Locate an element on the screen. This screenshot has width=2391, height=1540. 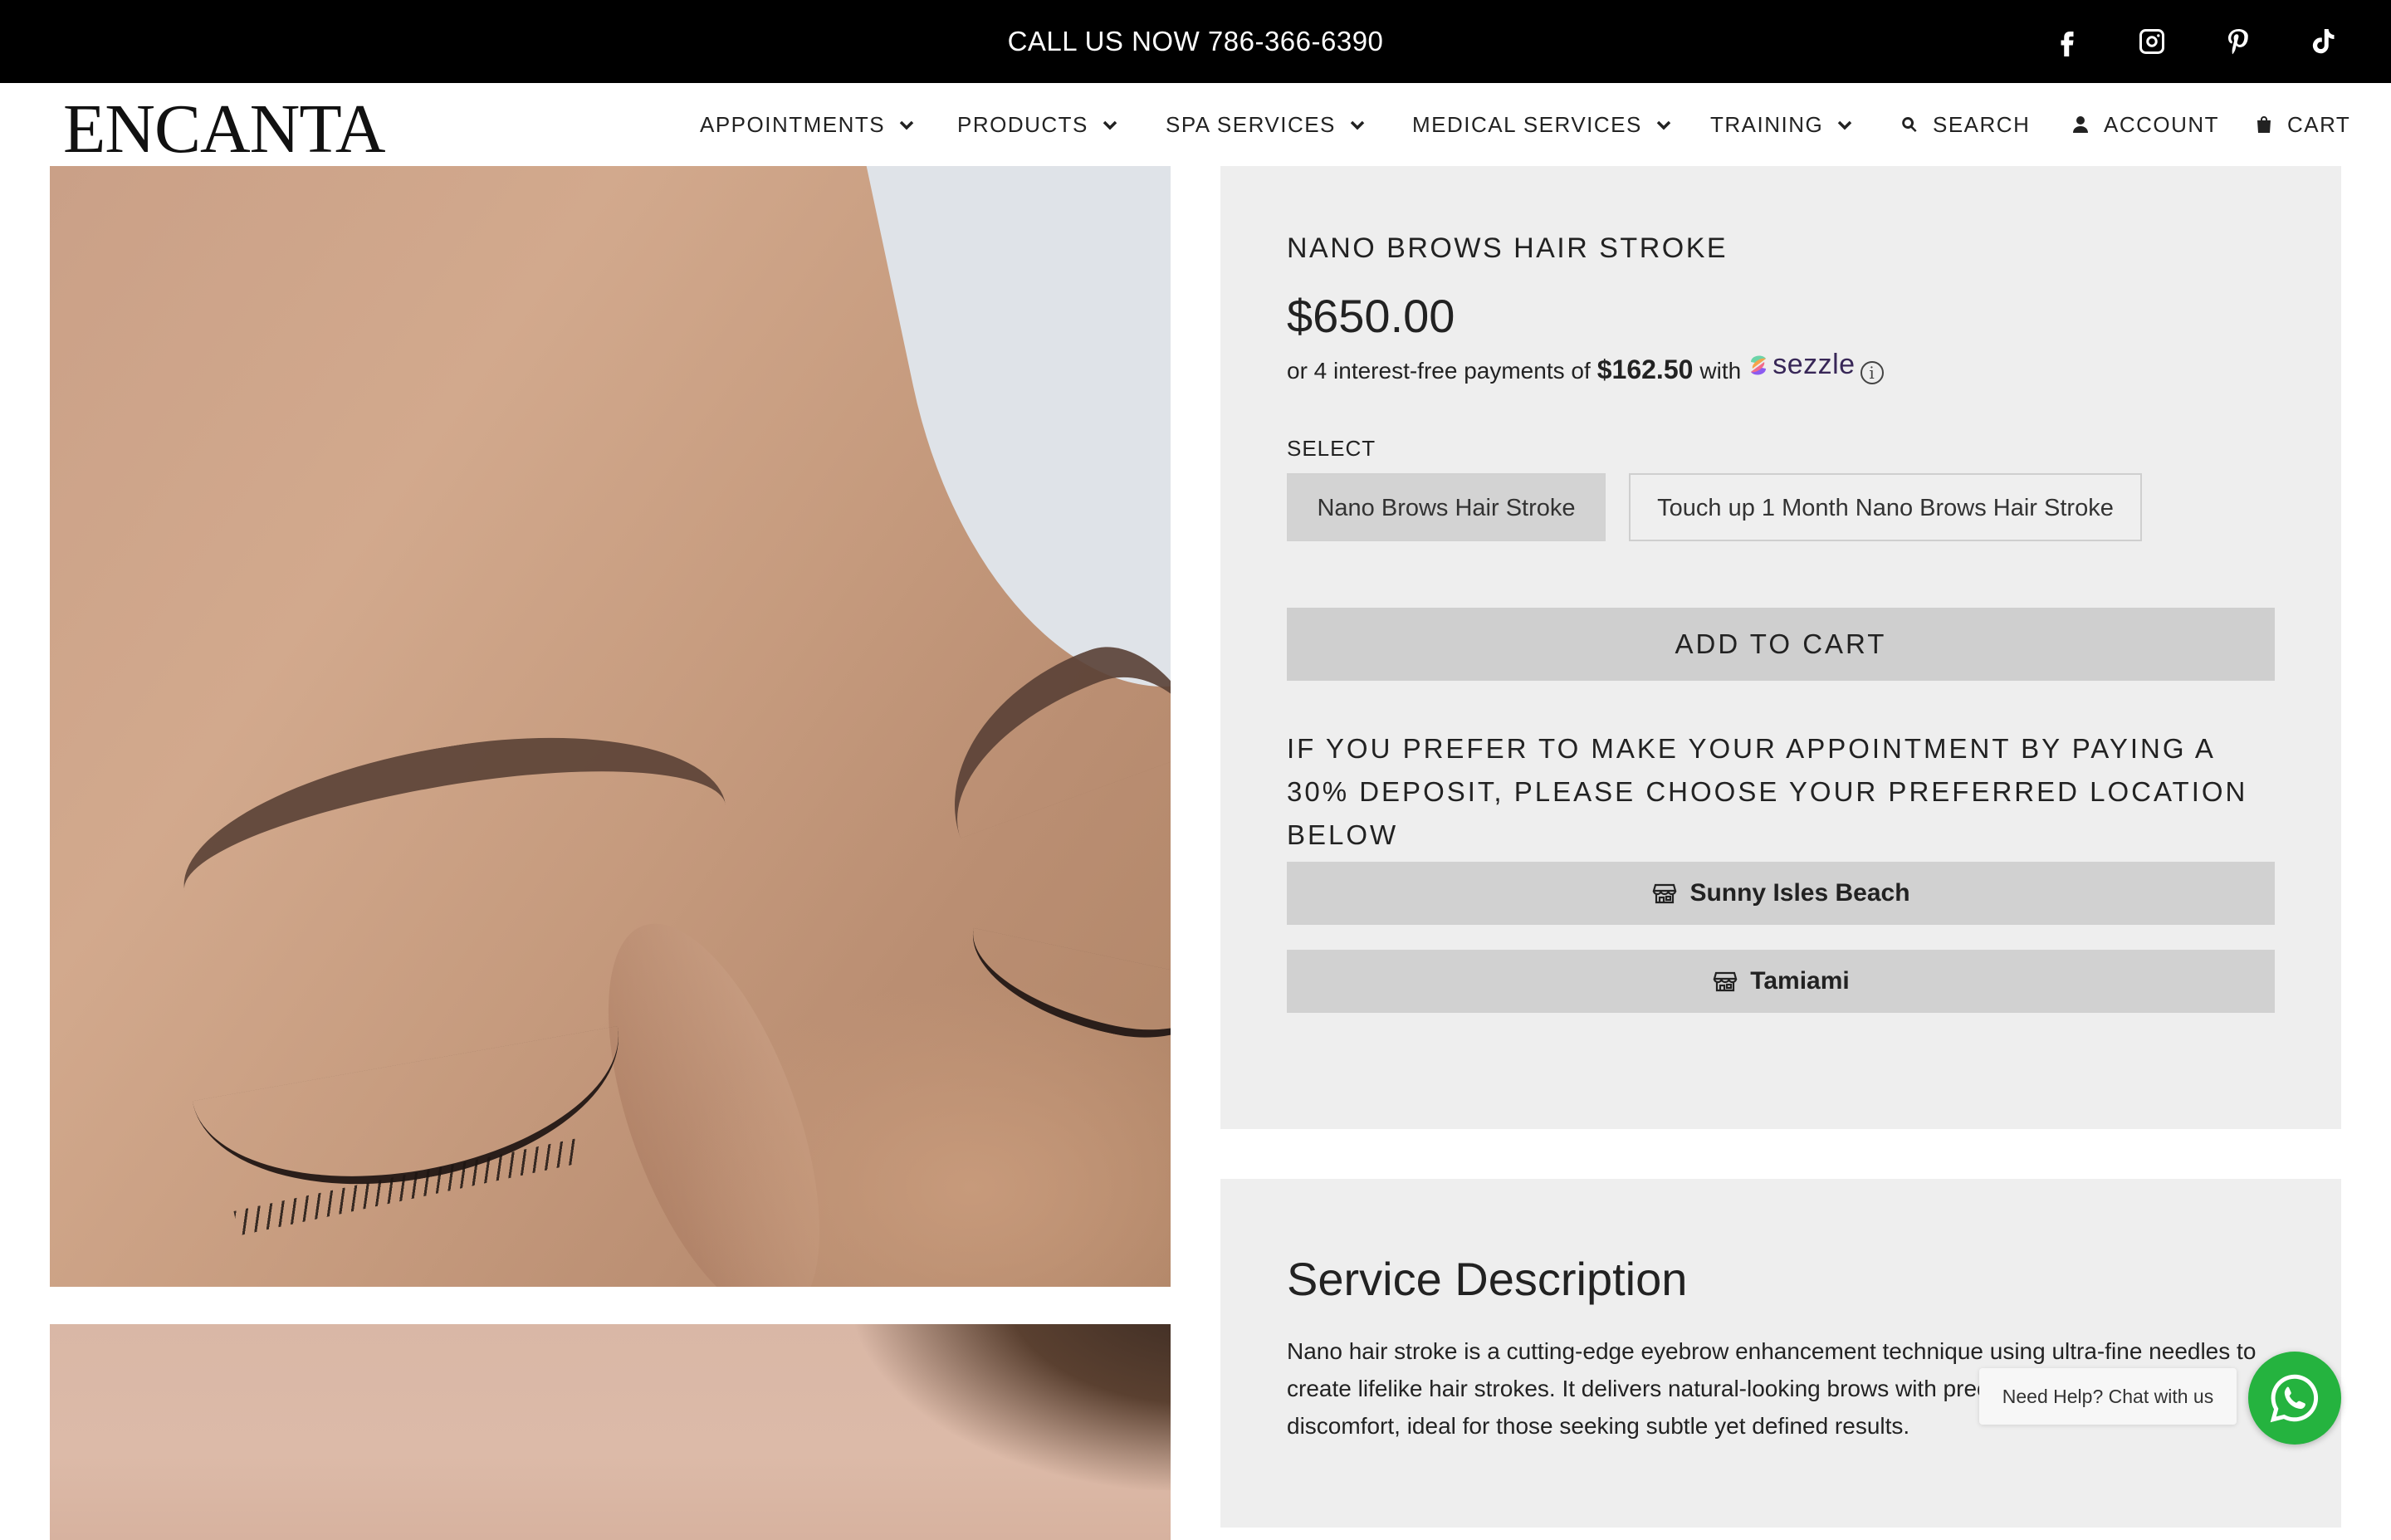
variant-option-nano-brows: Nano Brows Hair Stroke is located at coordinates (1446, 507).